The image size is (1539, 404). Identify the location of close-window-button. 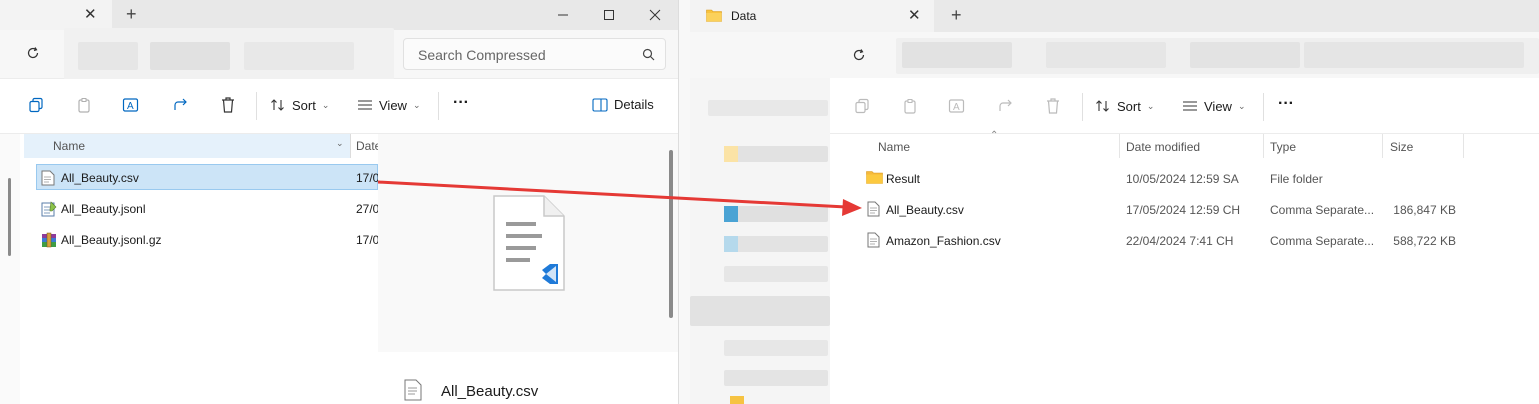
(655, 15).